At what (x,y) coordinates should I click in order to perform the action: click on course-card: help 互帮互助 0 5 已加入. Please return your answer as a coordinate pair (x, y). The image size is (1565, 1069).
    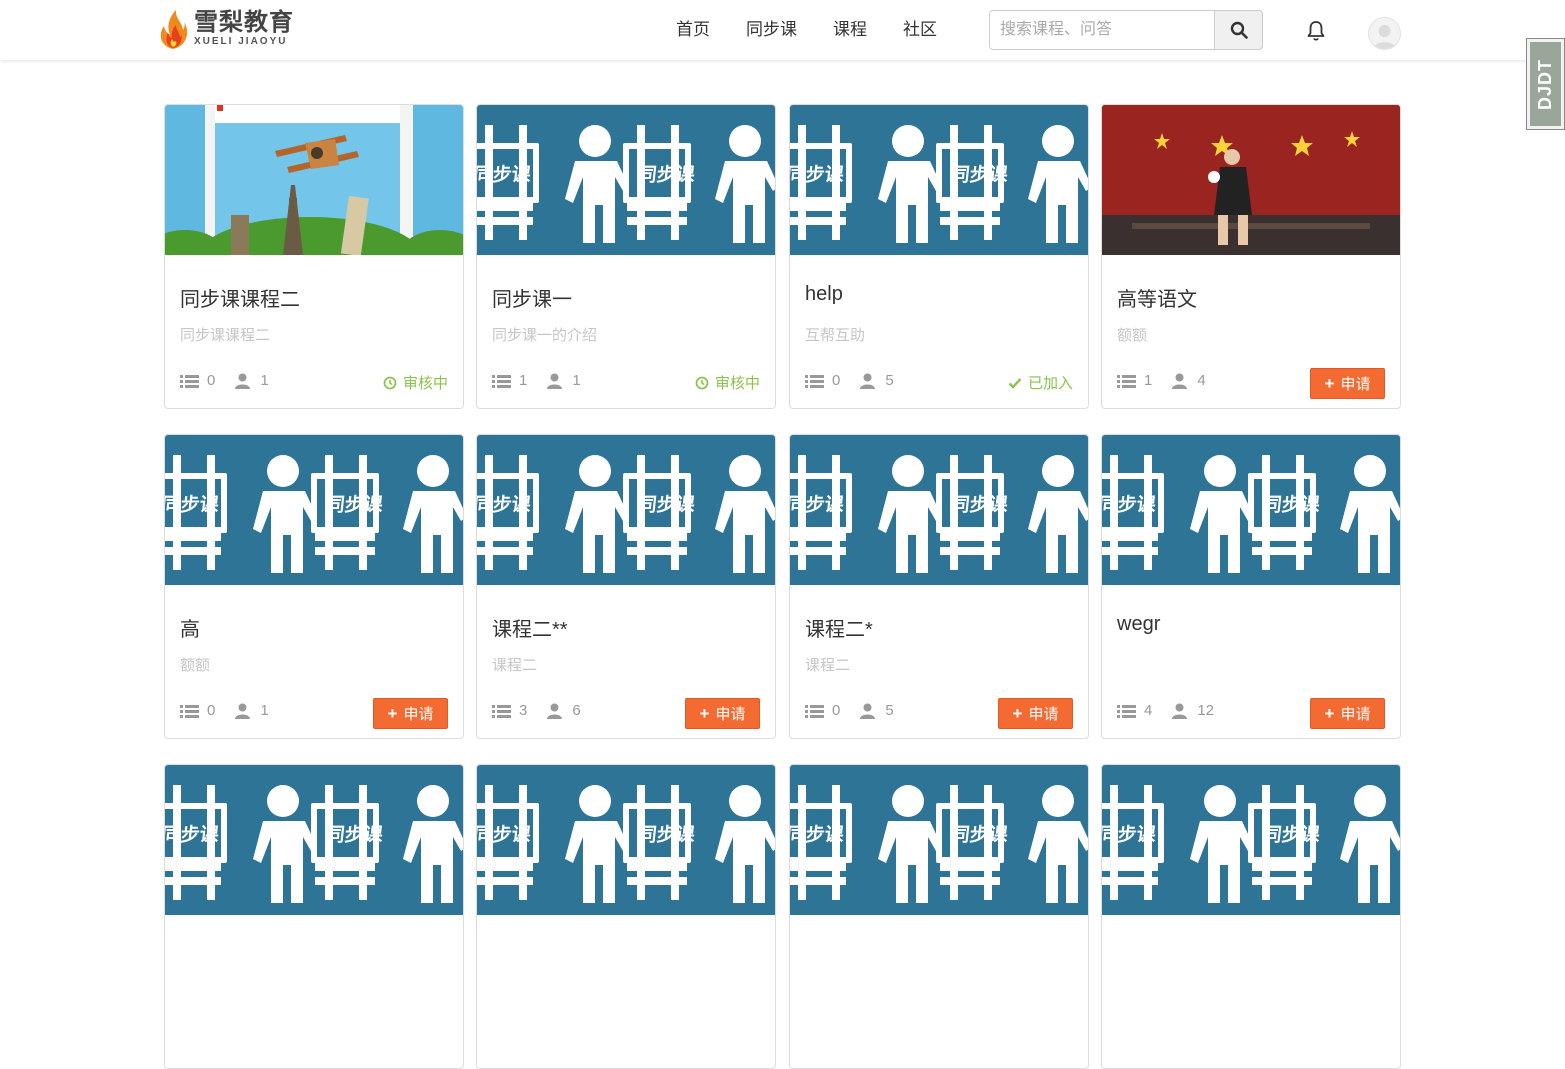
    Looking at the image, I should click on (939, 256).